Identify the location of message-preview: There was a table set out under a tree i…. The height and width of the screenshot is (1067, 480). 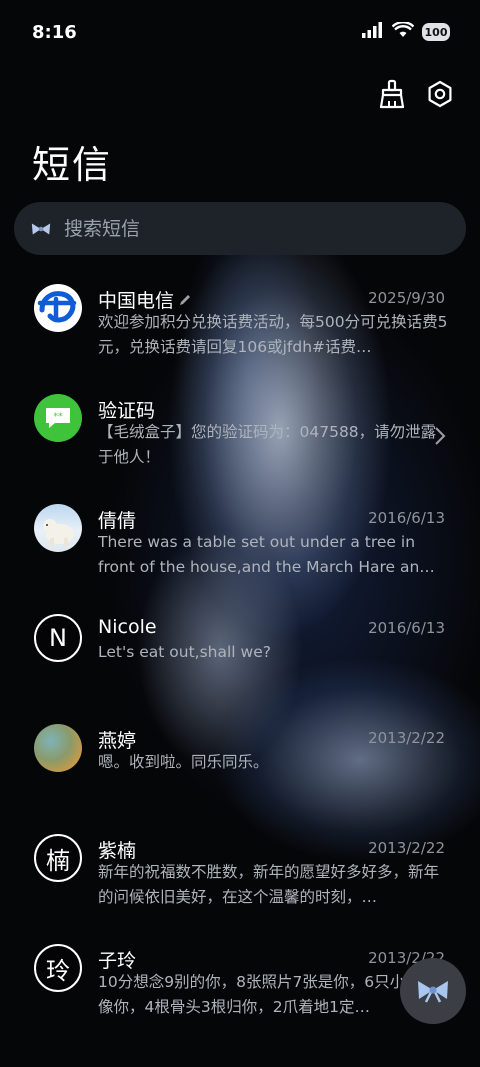
(266, 554).